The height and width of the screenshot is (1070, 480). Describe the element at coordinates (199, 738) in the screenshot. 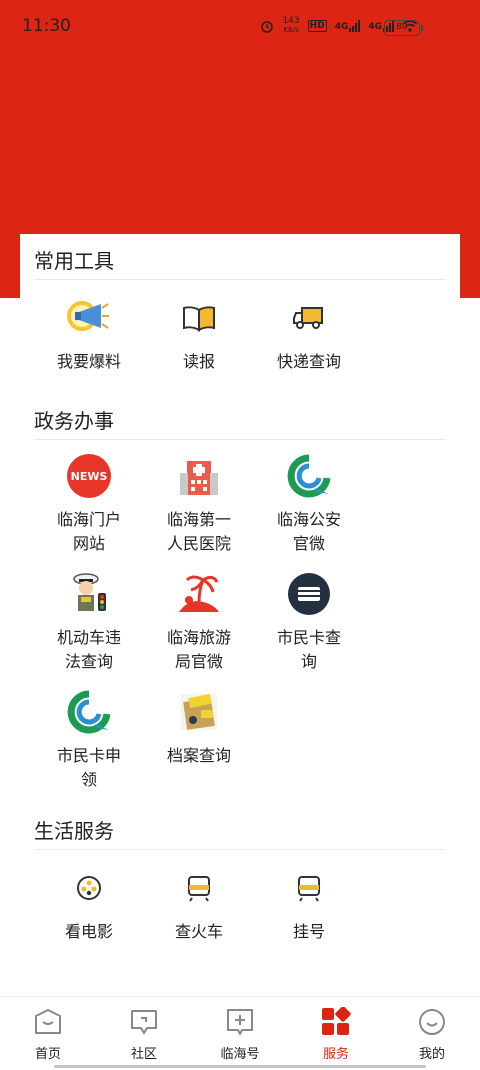

I see `gov-archive-query: 档案查询` at that location.